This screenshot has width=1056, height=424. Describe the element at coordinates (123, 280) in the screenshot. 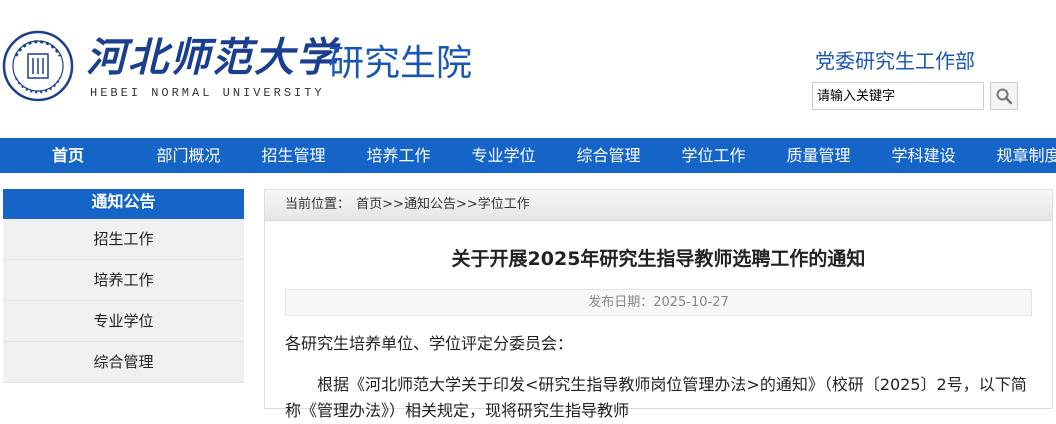

I see `sidebar-item-training: 培养工作` at that location.